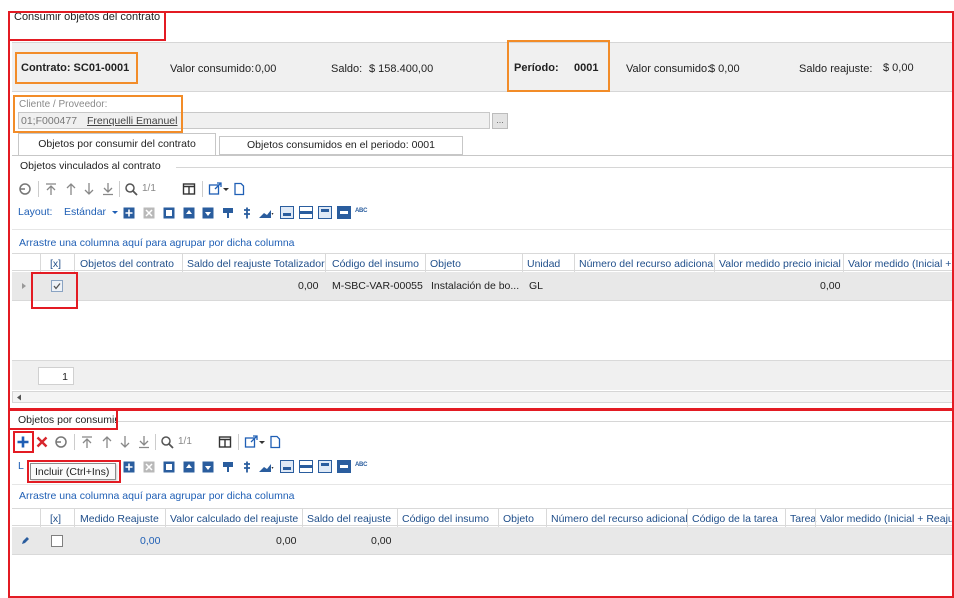 This screenshot has width=954, height=598. Describe the element at coordinates (558, 66) in the screenshot. I see `highlight-period` at that location.